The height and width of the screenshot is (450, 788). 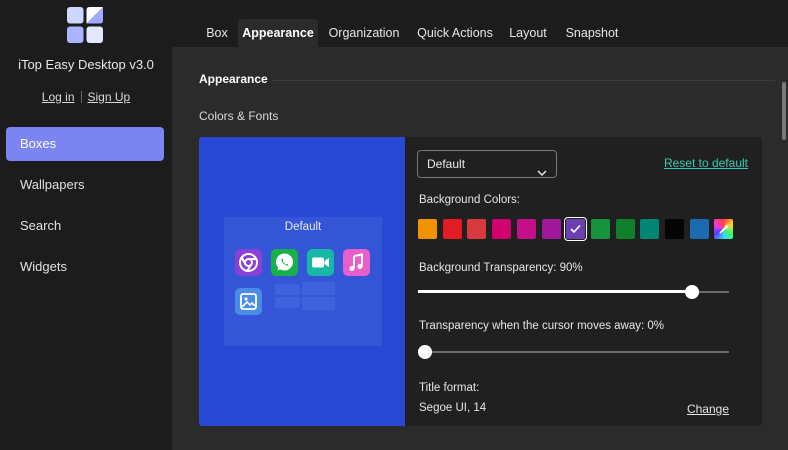 I want to click on tab-box: Box, so click(x=217, y=33).